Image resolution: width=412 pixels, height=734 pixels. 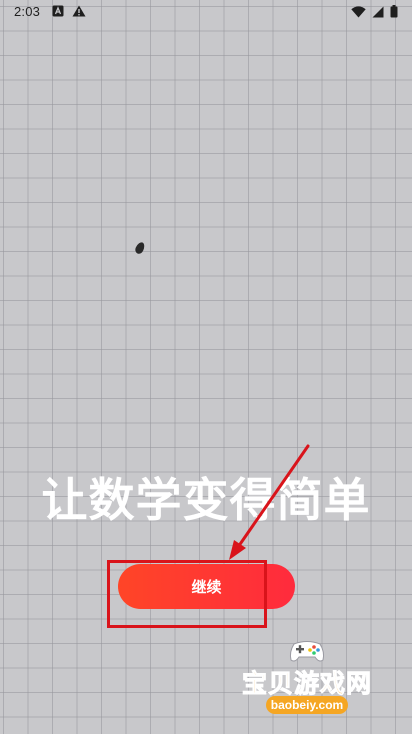 I want to click on notification-a-icon, so click(x=58, y=13).